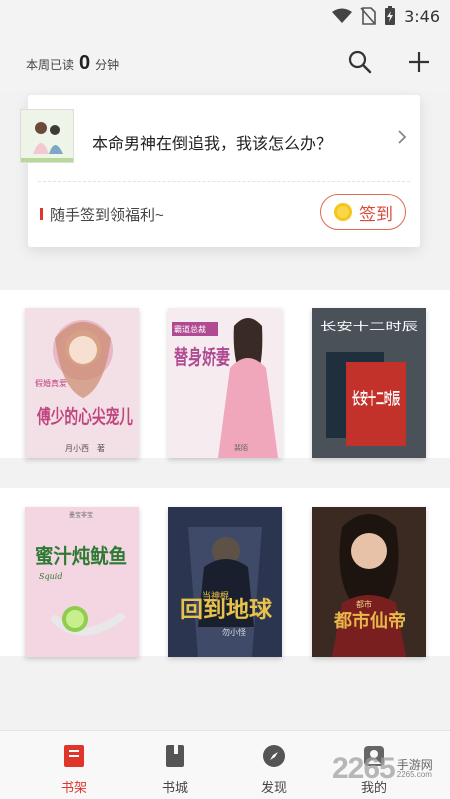 Image resolution: width=450 pixels, height=799 pixels. Describe the element at coordinates (419, 62) in the screenshot. I see `add-icon` at that location.